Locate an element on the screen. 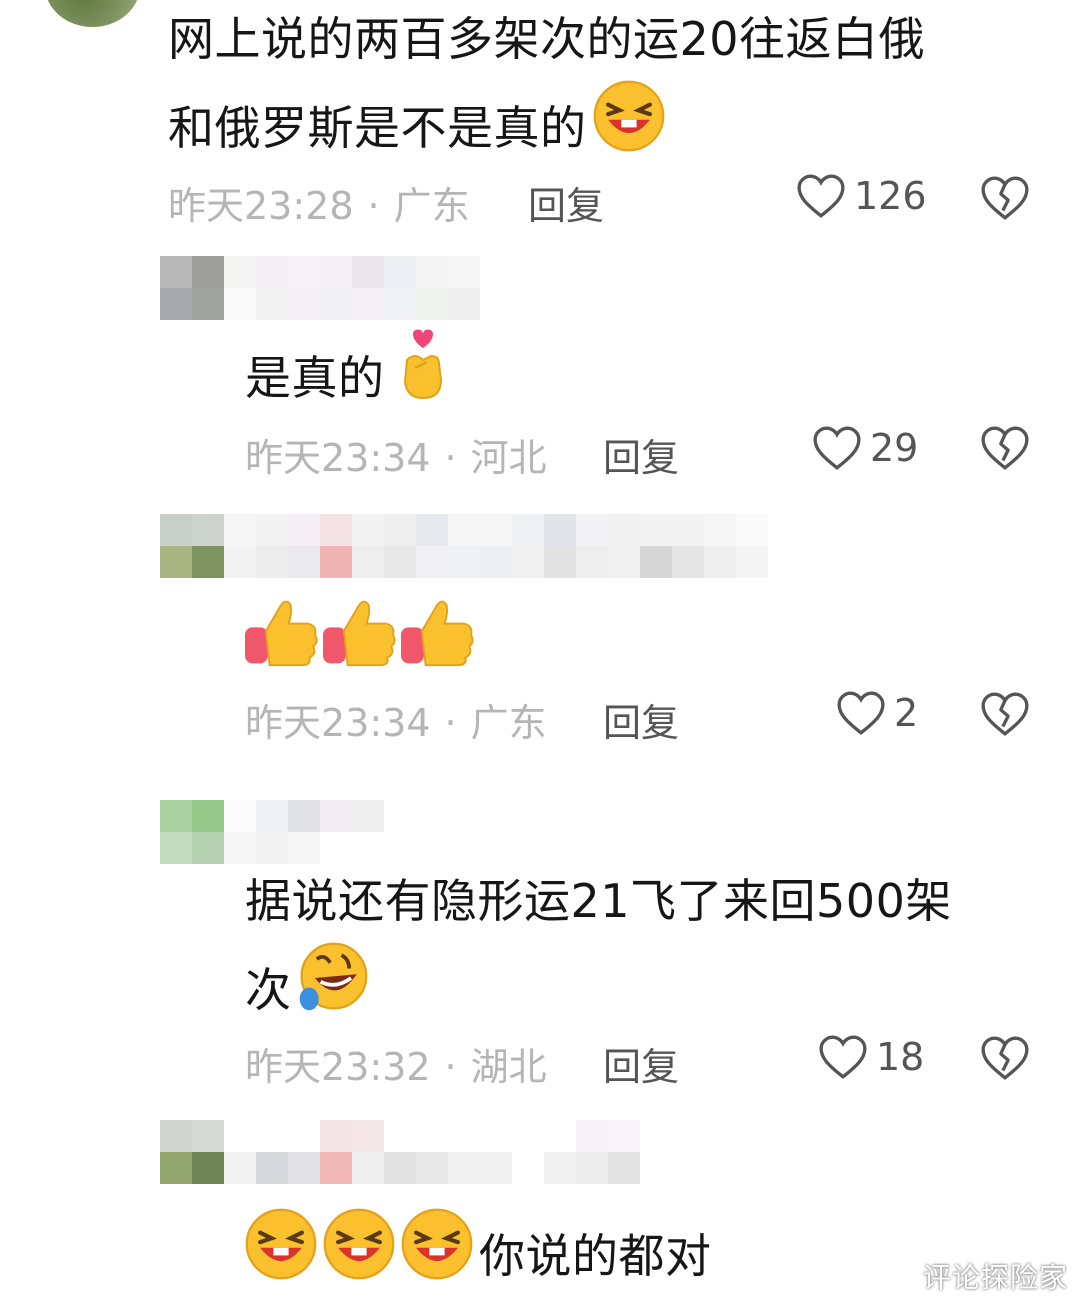  like-count: 2 is located at coordinates (906, 713).